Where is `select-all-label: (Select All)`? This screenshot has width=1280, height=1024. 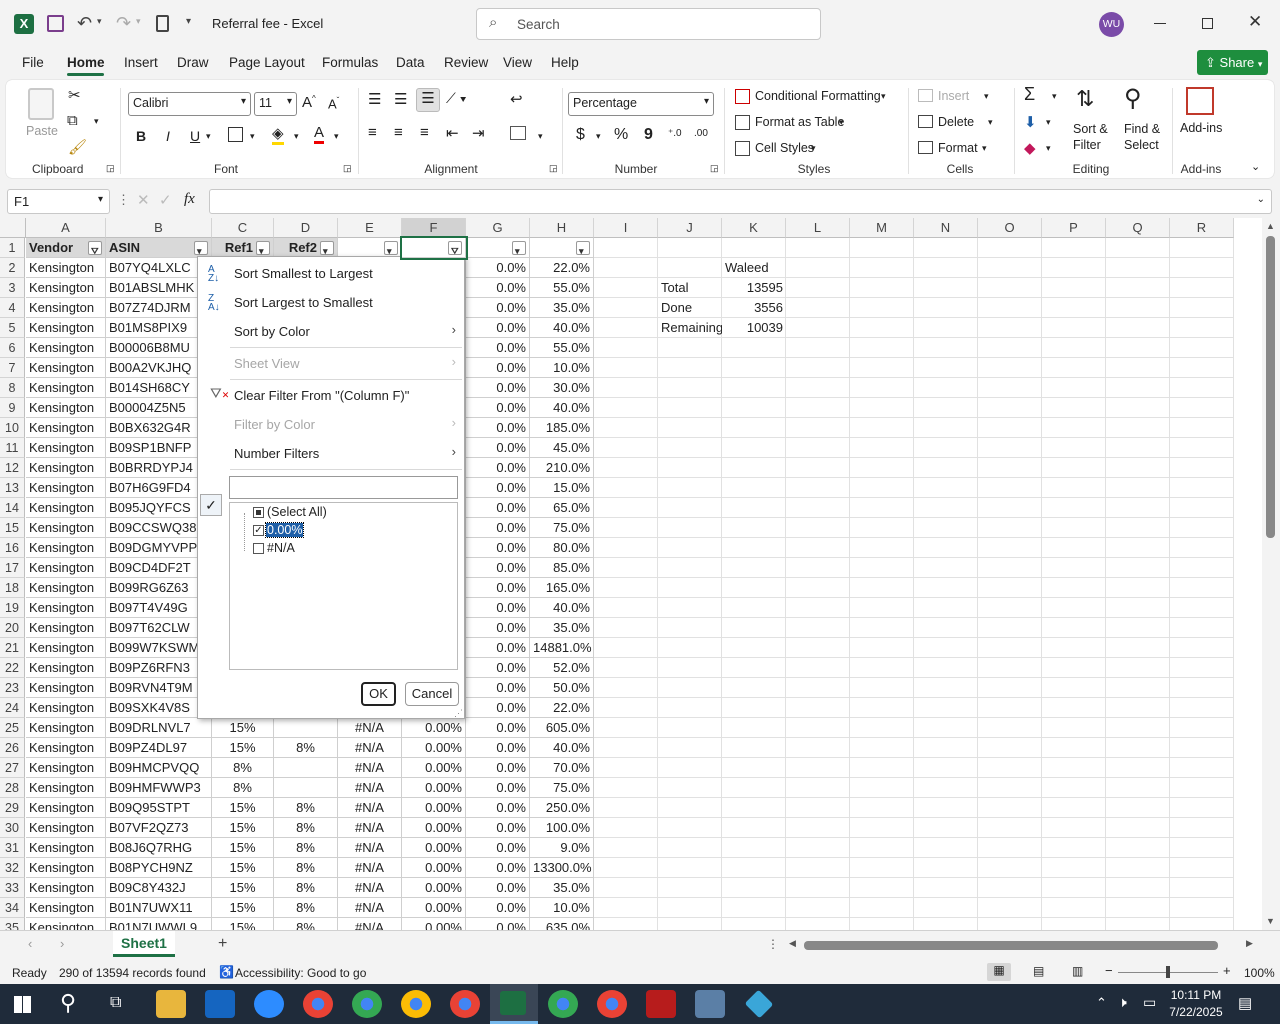
select-all-label: (Select All) is located at coordinates (297, 512).